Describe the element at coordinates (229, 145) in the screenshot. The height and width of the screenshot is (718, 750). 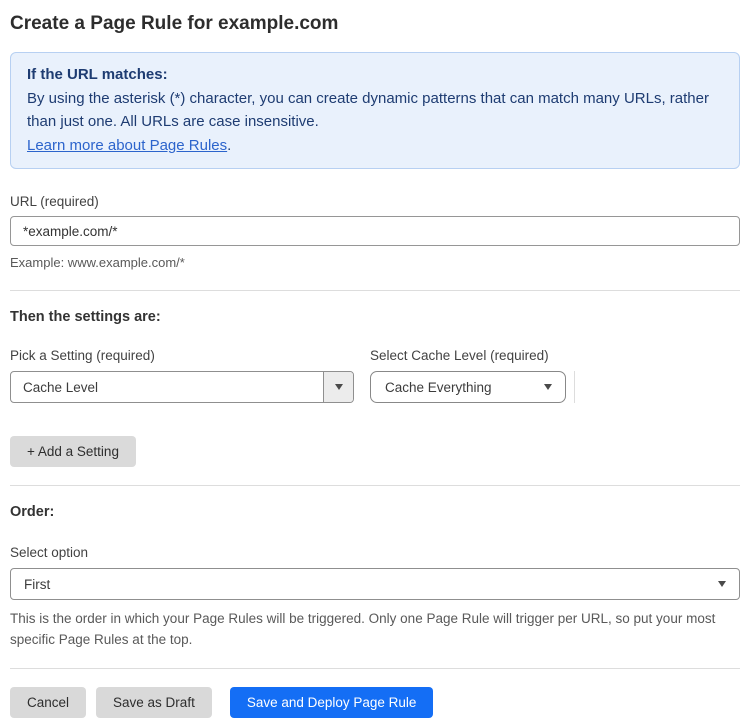
I see `link-period: .` at that location.